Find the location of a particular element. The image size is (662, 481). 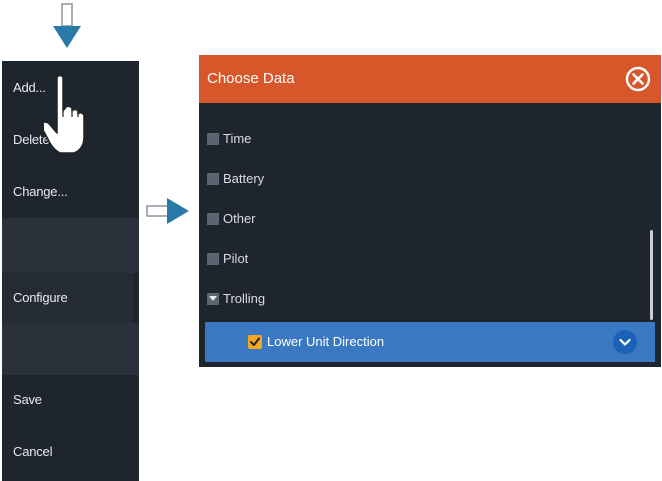

tree-item-label: Pilot is located at coordinates (236, 258).